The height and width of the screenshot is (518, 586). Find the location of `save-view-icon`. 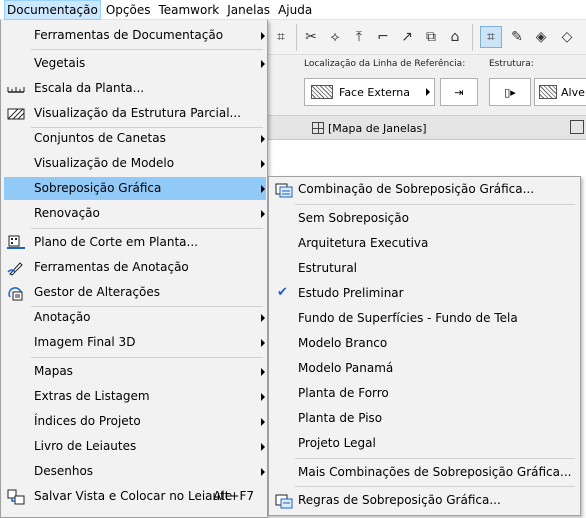

save-view-icon is located at coordinates (16, 496).